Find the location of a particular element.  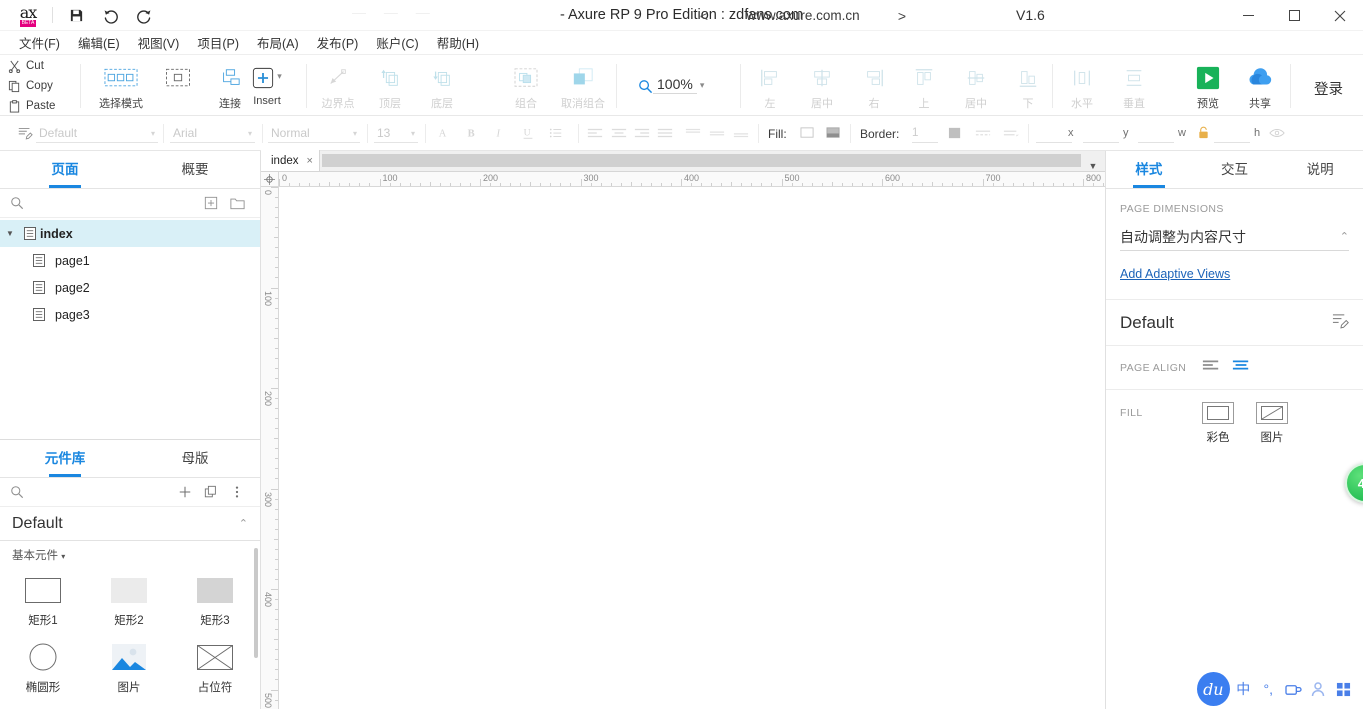

tab-notes: 说明 is located at coordinates (1320, 169).